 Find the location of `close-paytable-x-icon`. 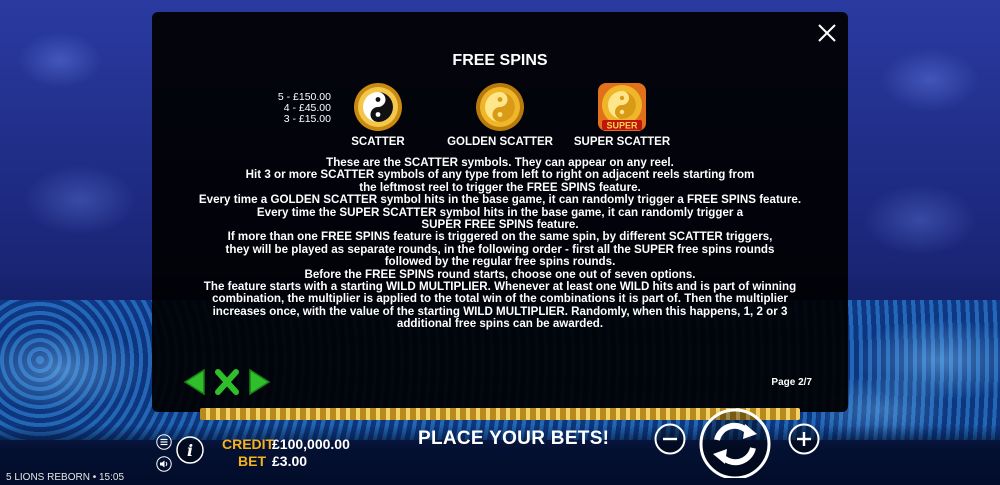

close-paytable-x-icon is located at coordinates (227, 382).